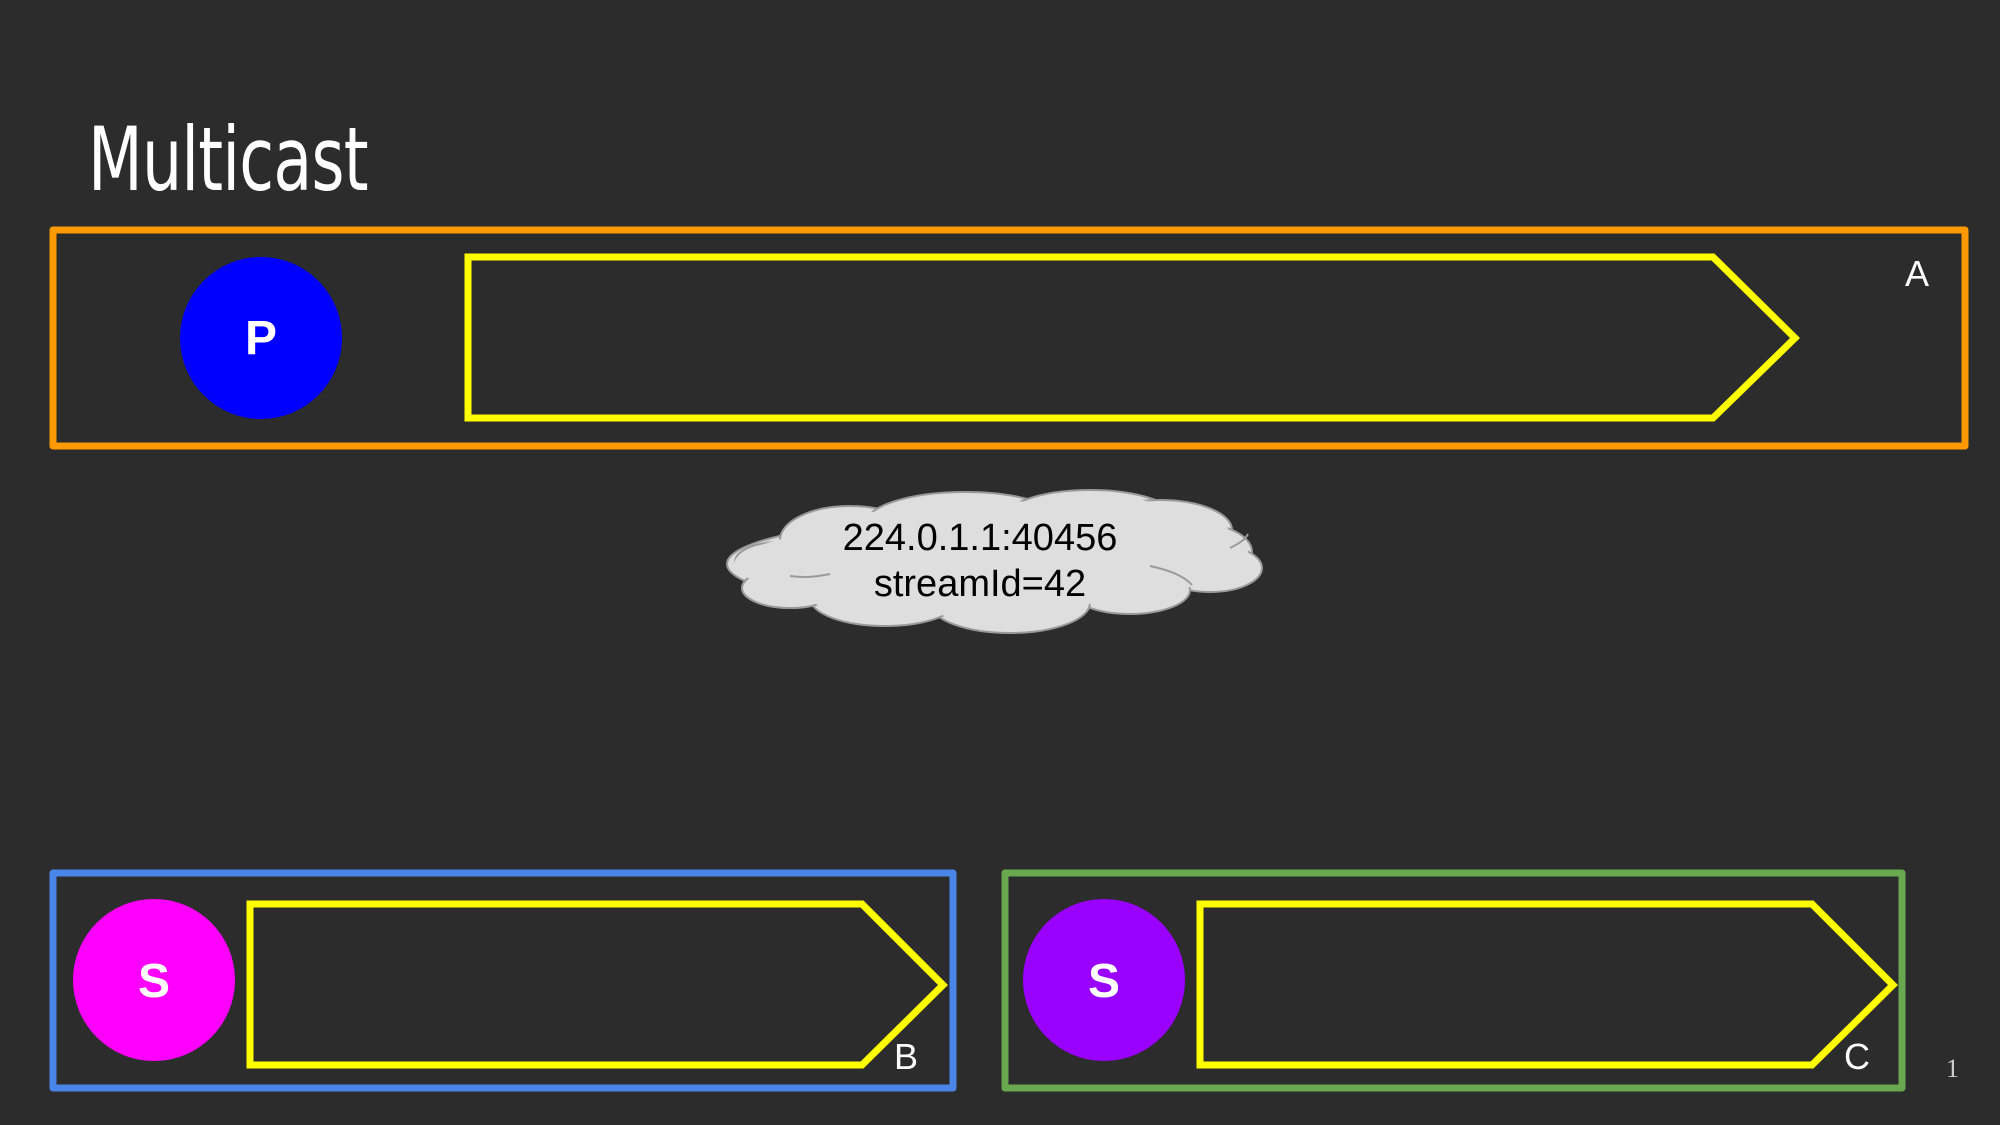  Describe the element at coordinates (597, 984) in the screenshot. I see `stream-arrow-b` at that location.